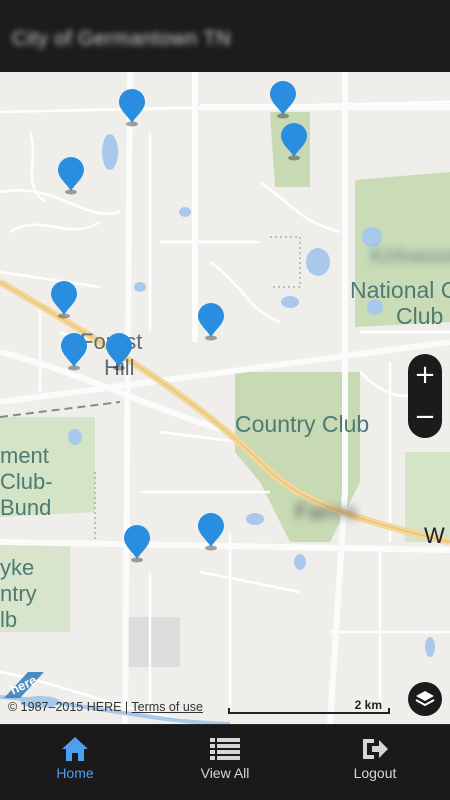 Image resolution: width=450 pixels, height=800 pixels. Describe the element at coordinates (17, 567) in the screenshot. I see `map-label-left-club-4: yke` at that location.